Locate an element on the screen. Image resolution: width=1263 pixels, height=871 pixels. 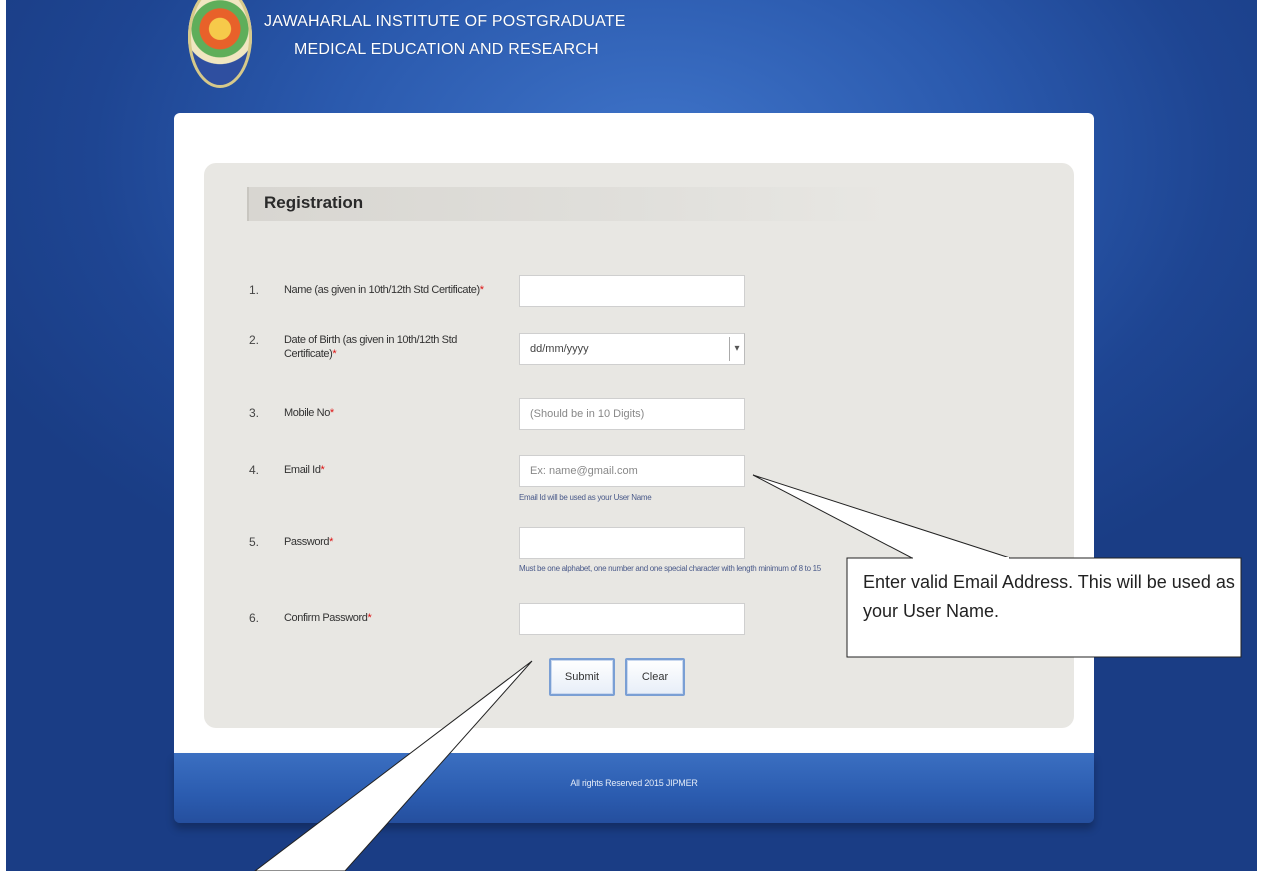
password-label: Password* is located at coordinates (384, 542).